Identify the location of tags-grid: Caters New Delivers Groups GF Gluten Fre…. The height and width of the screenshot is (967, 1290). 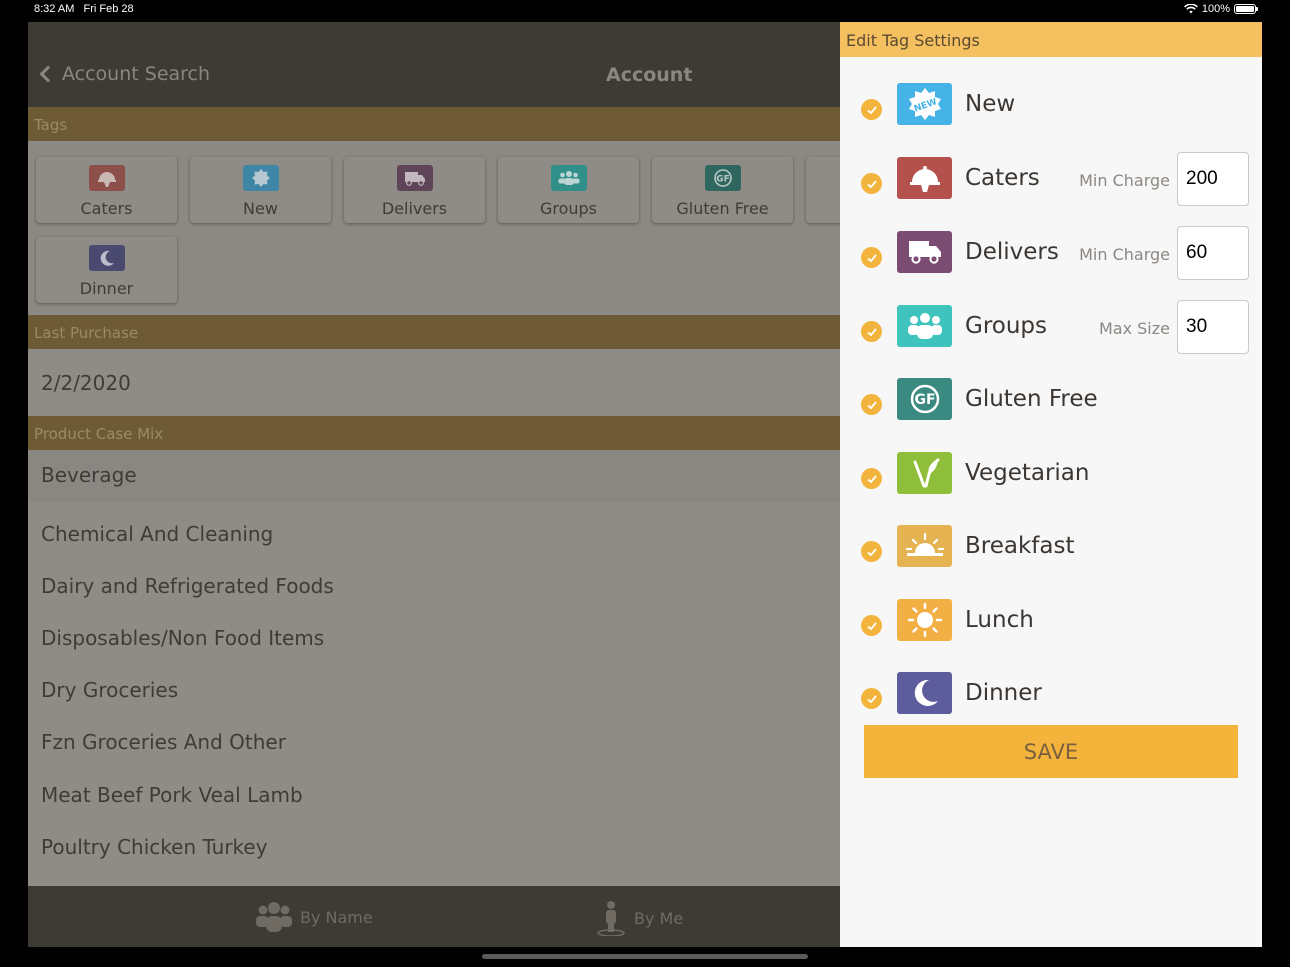
(487, 228).